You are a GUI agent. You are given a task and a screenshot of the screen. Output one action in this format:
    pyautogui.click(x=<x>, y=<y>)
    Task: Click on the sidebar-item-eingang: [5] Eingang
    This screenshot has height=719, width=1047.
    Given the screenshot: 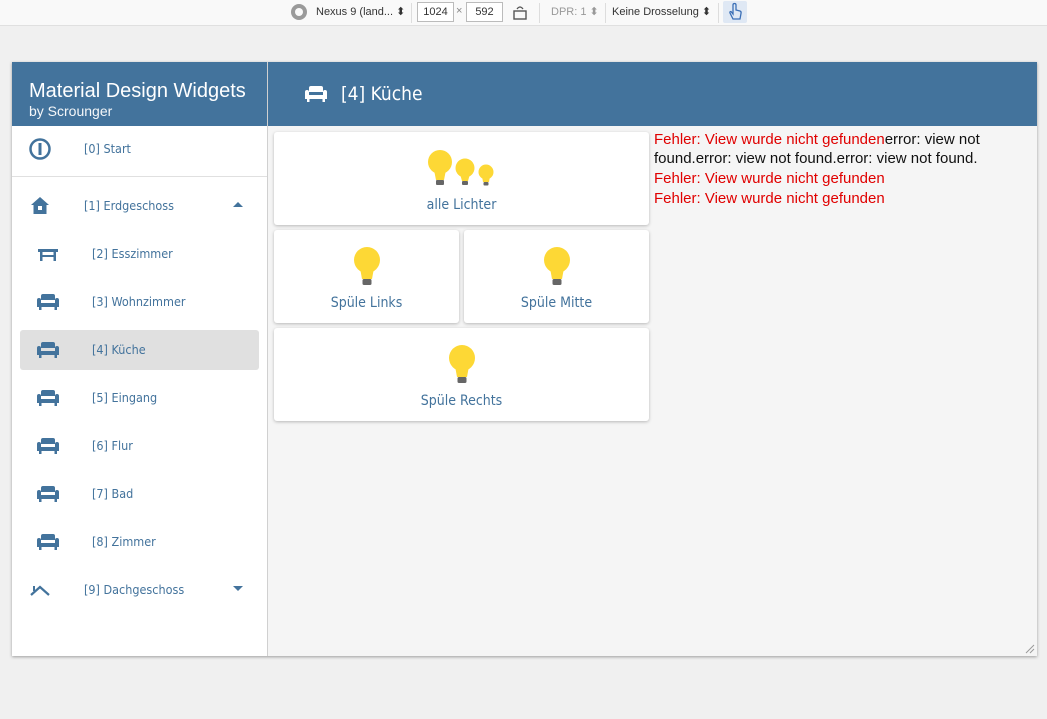 What is the action you would take?
    pyautogui.click(x=139, y=398)
    